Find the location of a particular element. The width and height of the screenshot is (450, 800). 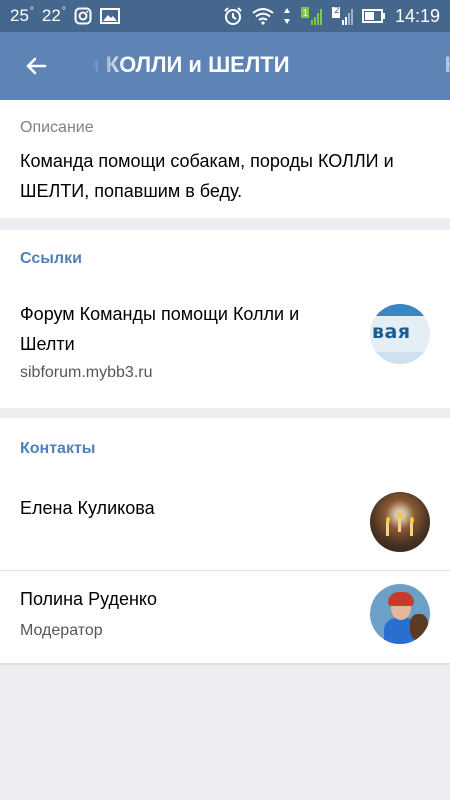

app-bar: и КОЛЛИ и ШЕЛТИ К is located at coordinates (225, 66).